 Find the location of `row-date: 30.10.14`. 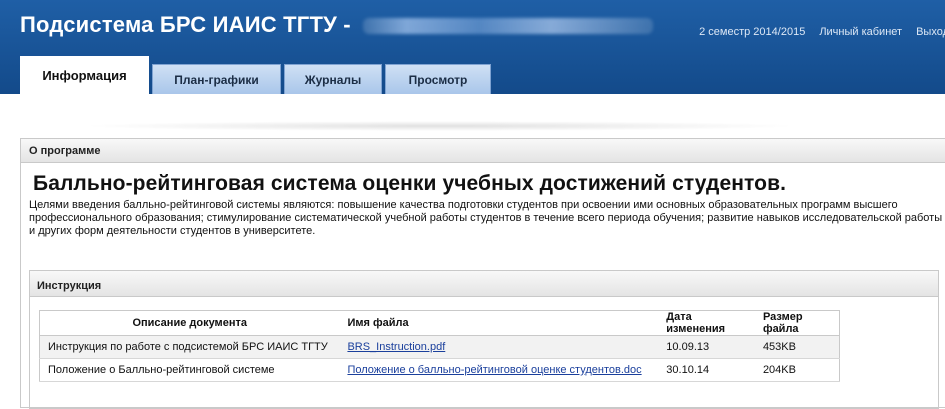

row-date: 30.10.14 is located at coordinates (706, 370).